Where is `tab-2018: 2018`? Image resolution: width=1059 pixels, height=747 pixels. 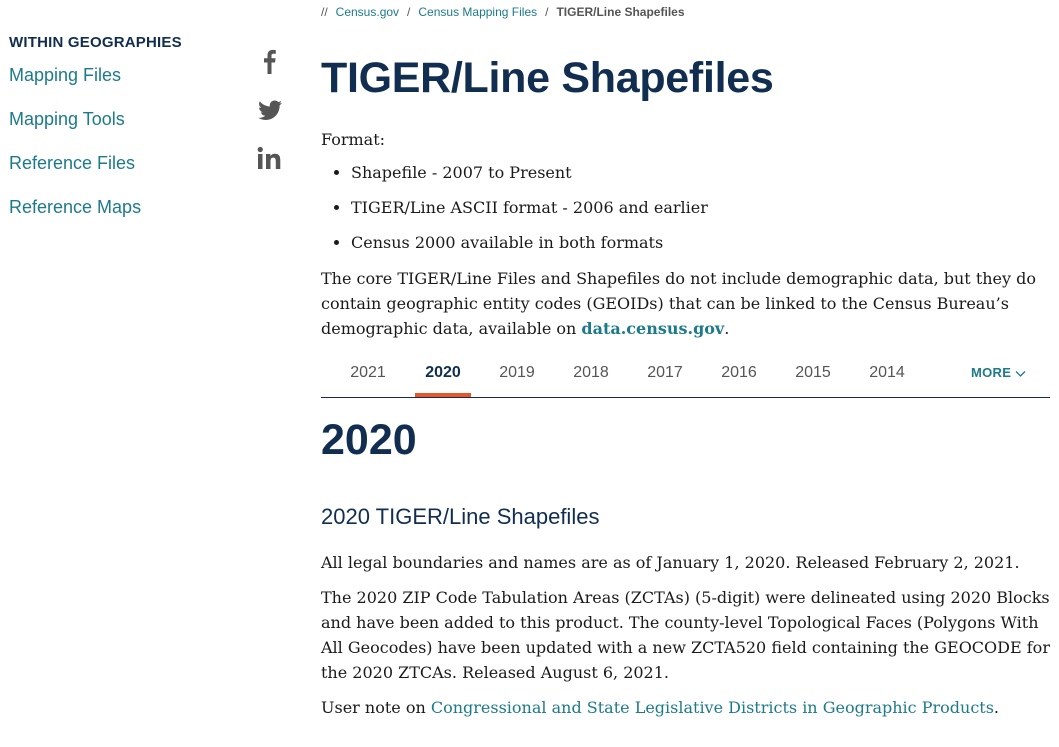 tab-2018: 2018 is located at coordinates (591, 379).